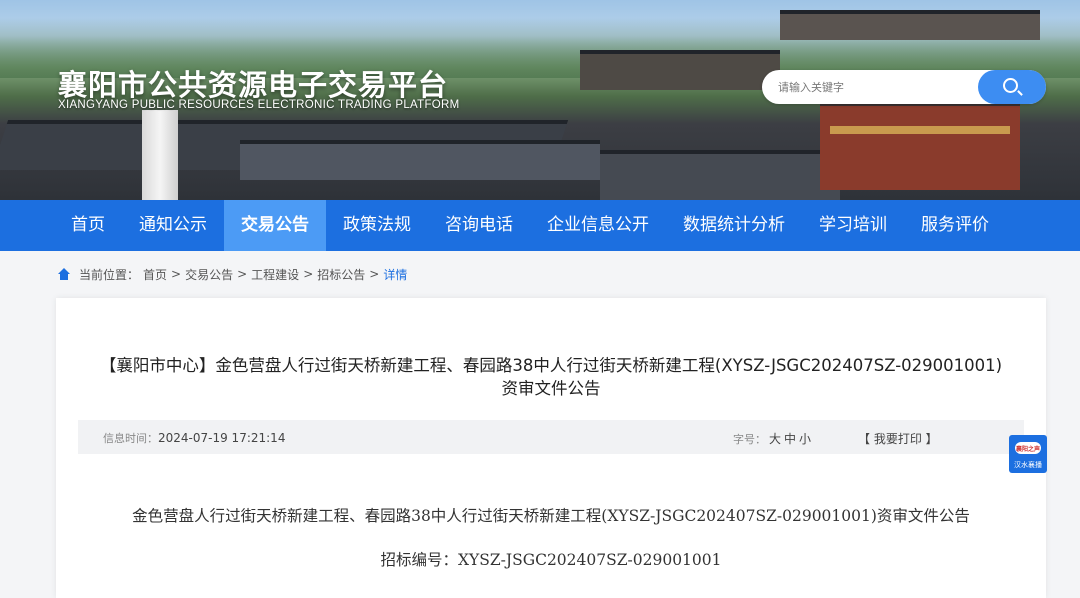 The height and width of the screenshot is (598, 1080). What do you see at coordinates (734, 225) in the screenshot?
I see `nav-item-statistics: 数据统计分析` at bounding box center [734, 225].